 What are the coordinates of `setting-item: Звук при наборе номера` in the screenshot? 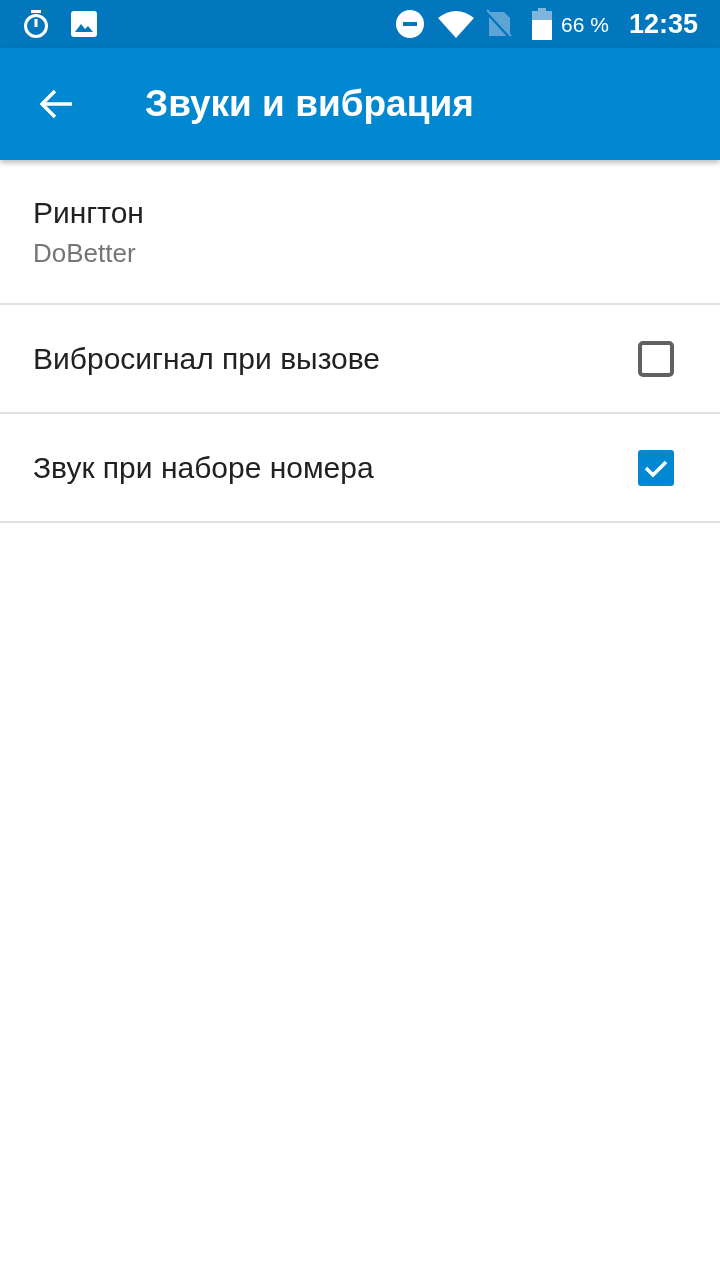 It's located at (360, 468).